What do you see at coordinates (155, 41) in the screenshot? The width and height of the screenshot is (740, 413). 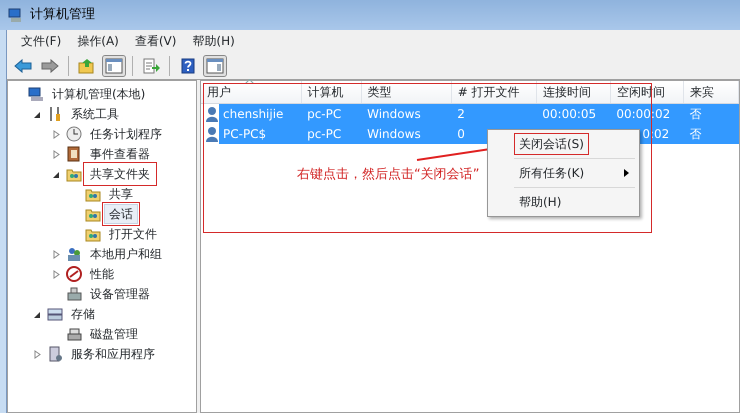 I see `menu-item: 查看(V)` at bounding box center [155, 41].